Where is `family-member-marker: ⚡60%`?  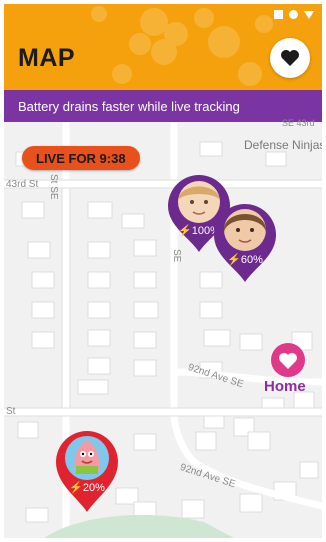
family-member-marker: ⚡60% is located at coordinates (245, 242).